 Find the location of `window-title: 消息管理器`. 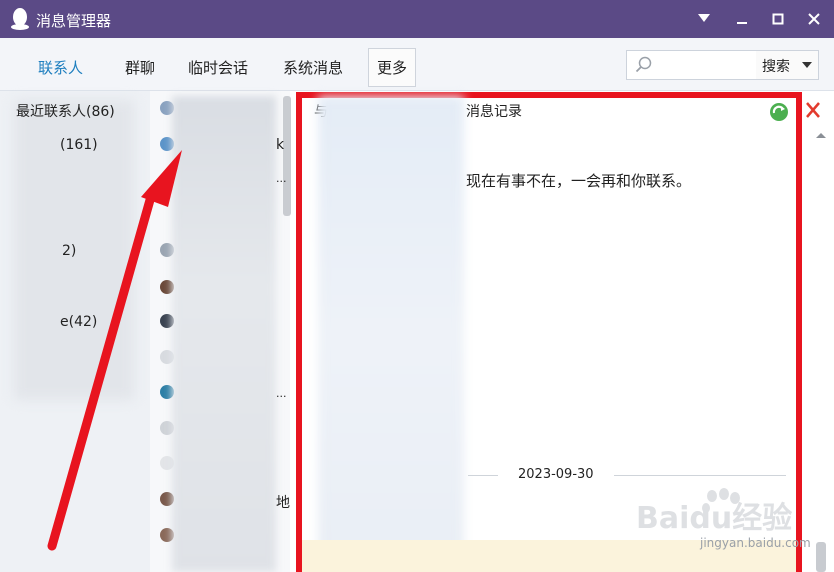

window-title: 消息管理器 is located at coordinates (74, 21).